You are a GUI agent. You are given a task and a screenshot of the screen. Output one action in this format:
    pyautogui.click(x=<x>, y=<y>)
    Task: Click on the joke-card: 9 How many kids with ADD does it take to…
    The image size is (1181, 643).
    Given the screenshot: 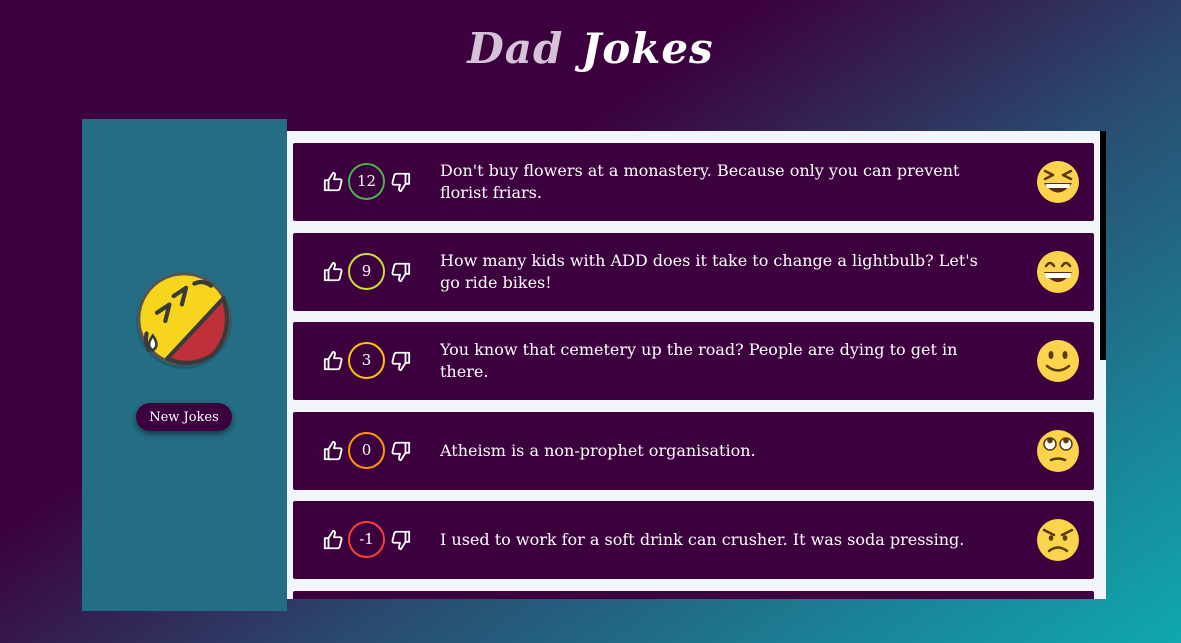 What is the action you would take?
    pyautogui.click(x=693, y=272)
    